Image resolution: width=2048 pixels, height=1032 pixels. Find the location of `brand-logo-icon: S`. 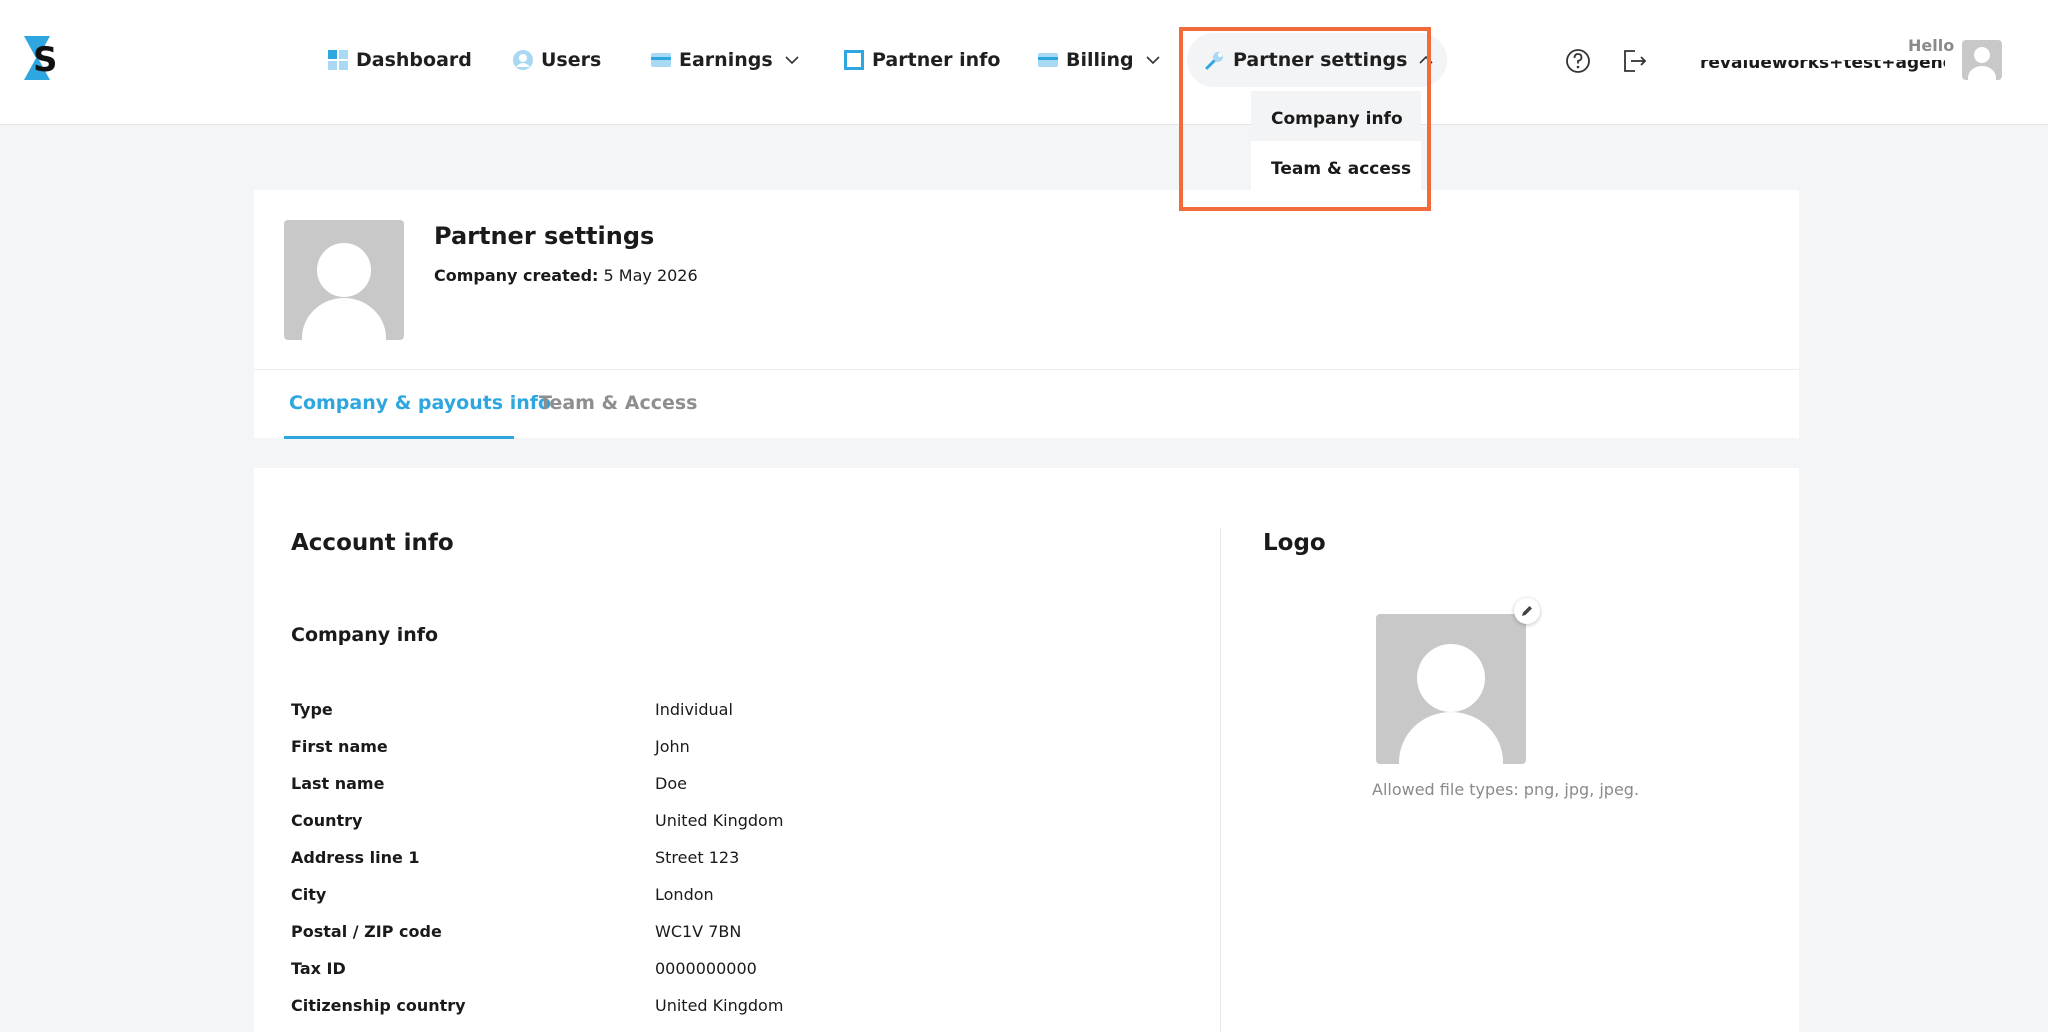

brand-logo-icon: S is located at coordinates (44, 58).